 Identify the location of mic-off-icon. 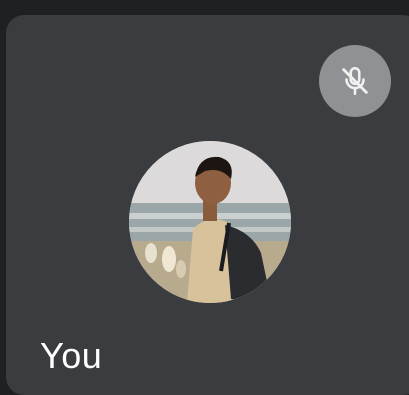
(355, 81).